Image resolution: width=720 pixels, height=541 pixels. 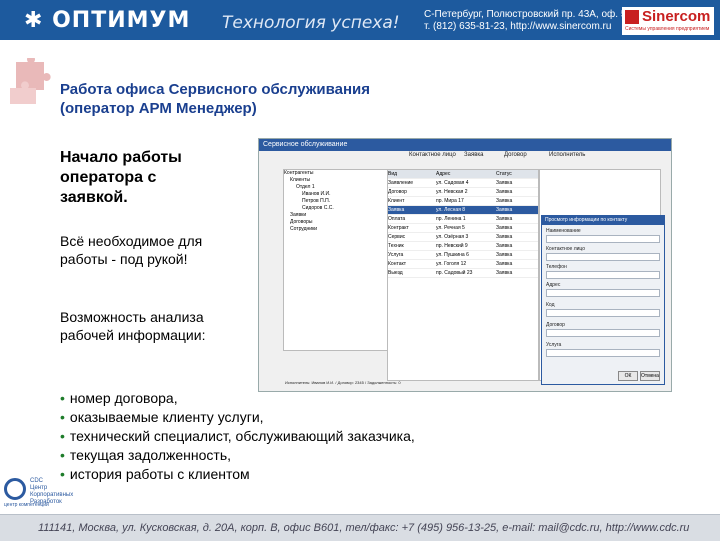 What do you see at coordinates (412, 174) in the screenshot?
I see `col-header: Вид` at bounding box center [412, 174].